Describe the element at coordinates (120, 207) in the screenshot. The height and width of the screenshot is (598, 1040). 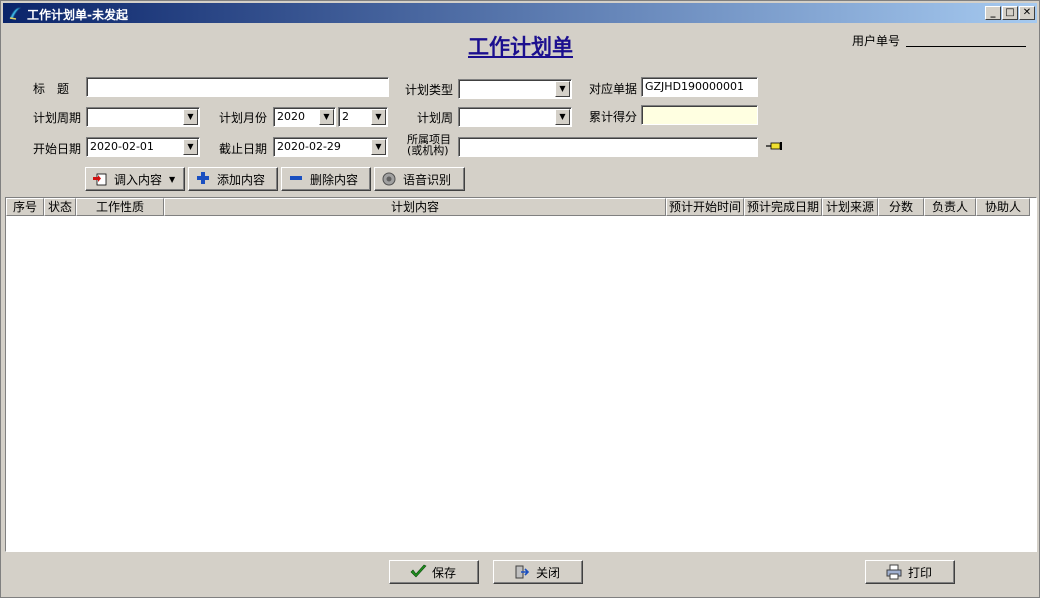
I see `column-header: 工作性质` at that location.